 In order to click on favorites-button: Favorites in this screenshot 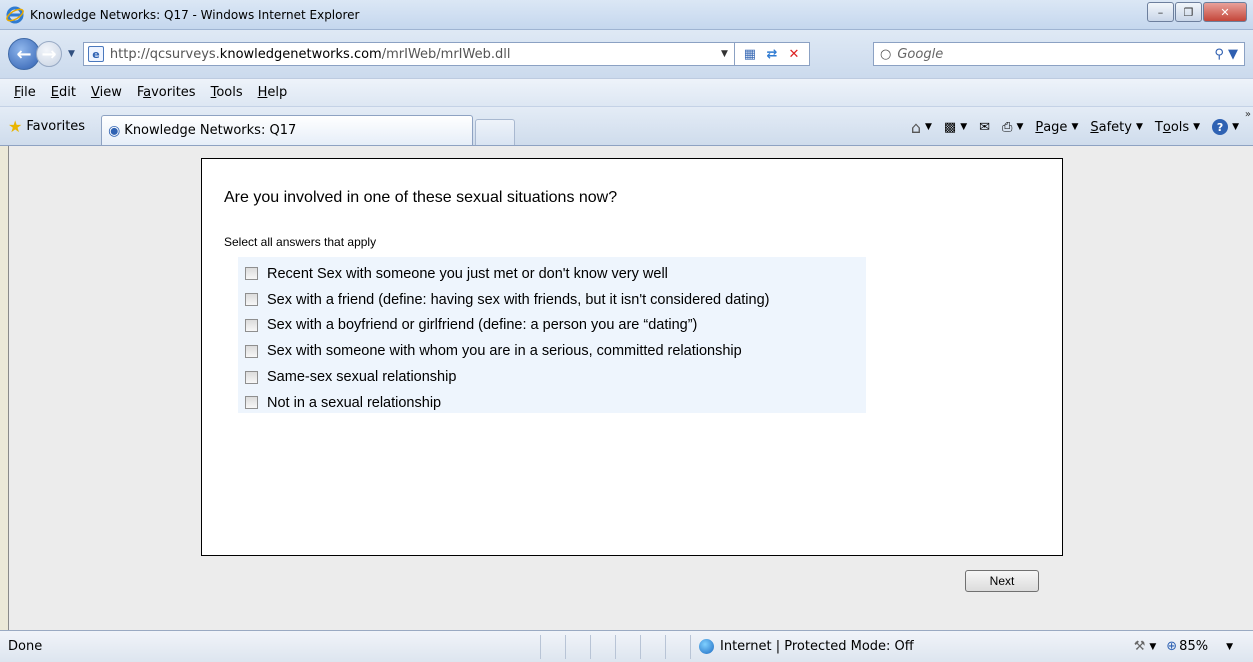, I will do `click(55, 126)`.